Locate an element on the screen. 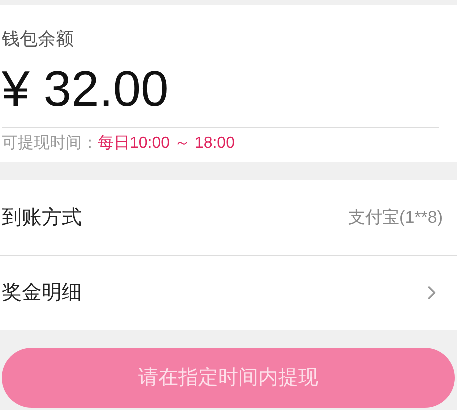  row-label: 奖金明细 is located at coordinates (42, 293).